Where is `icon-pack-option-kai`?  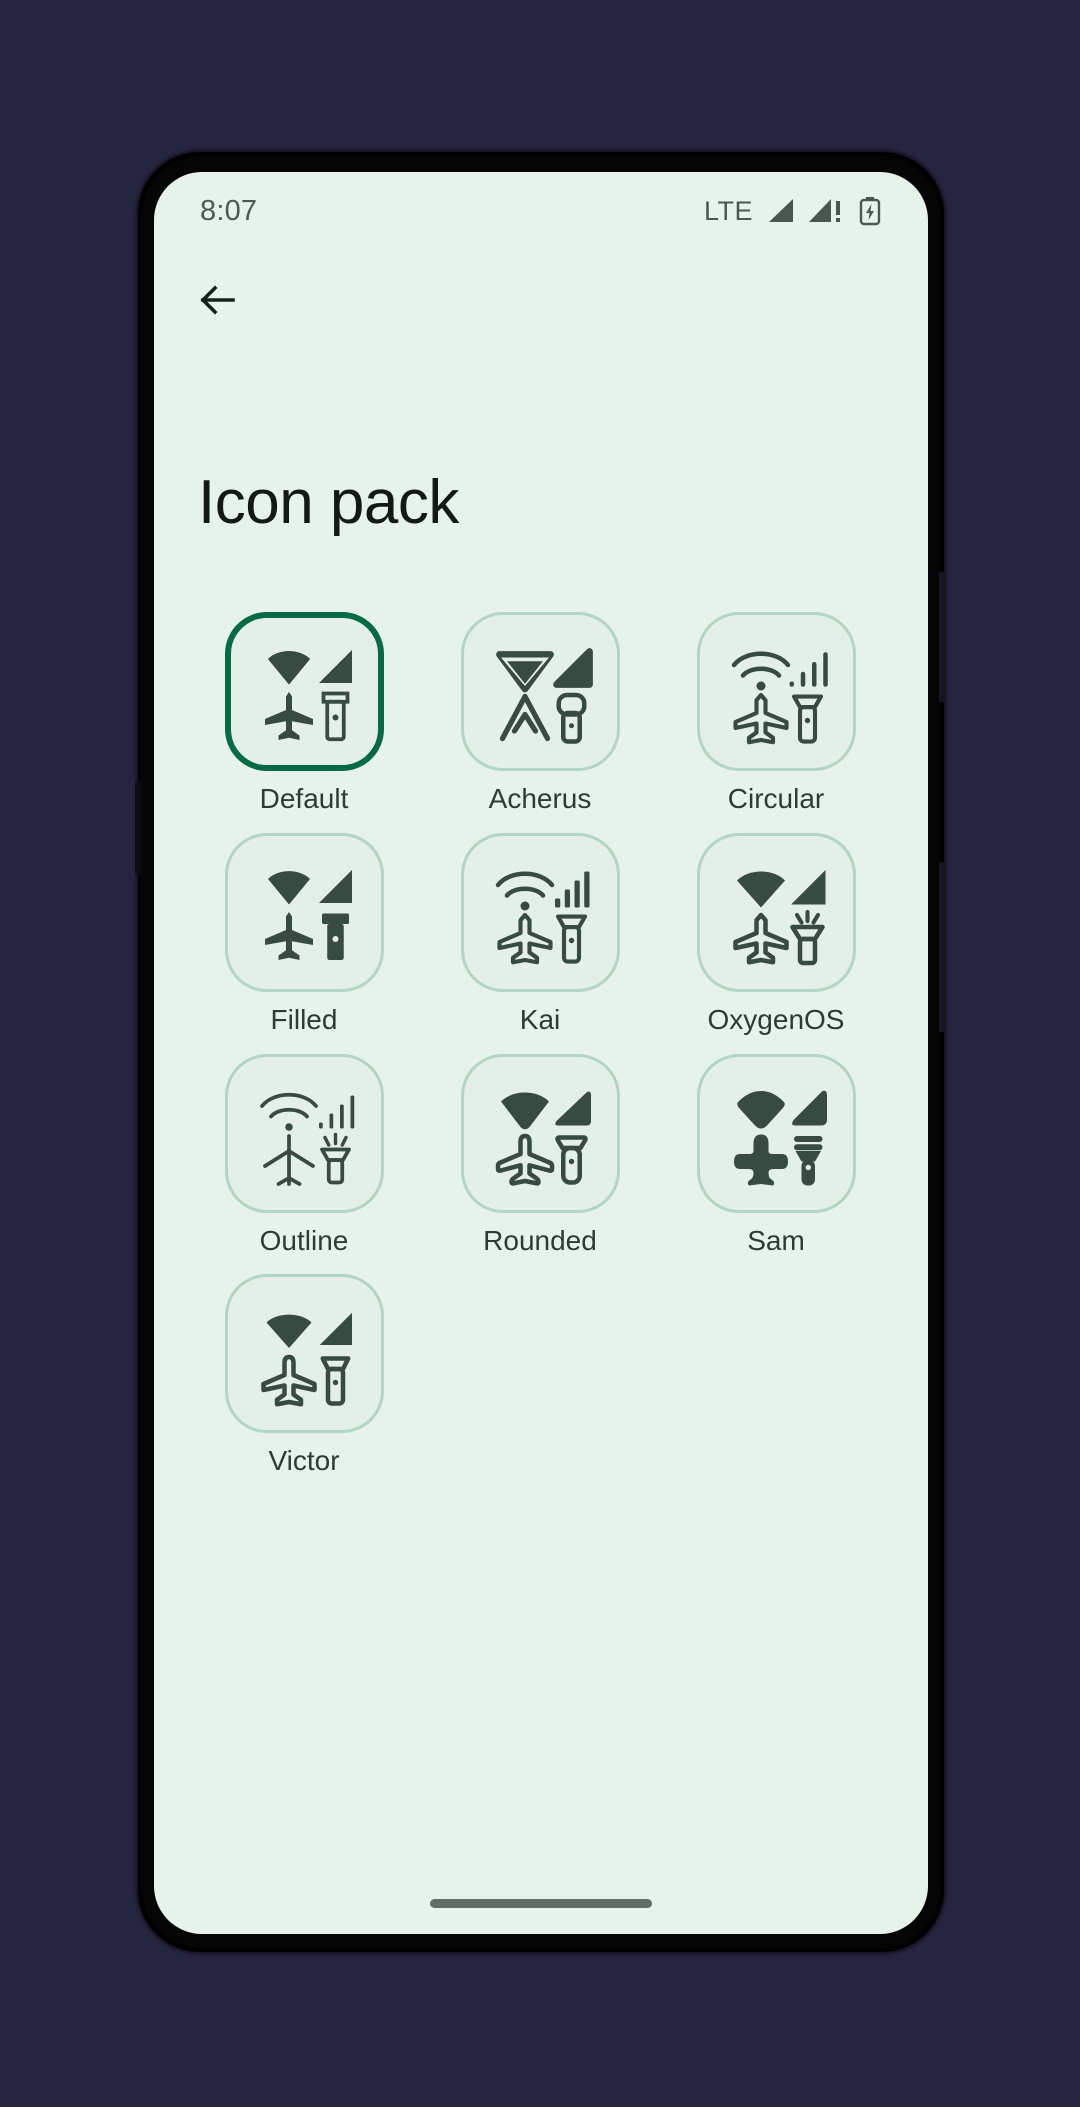
icon-pack-option-kai is located at coordinates (540, 912).